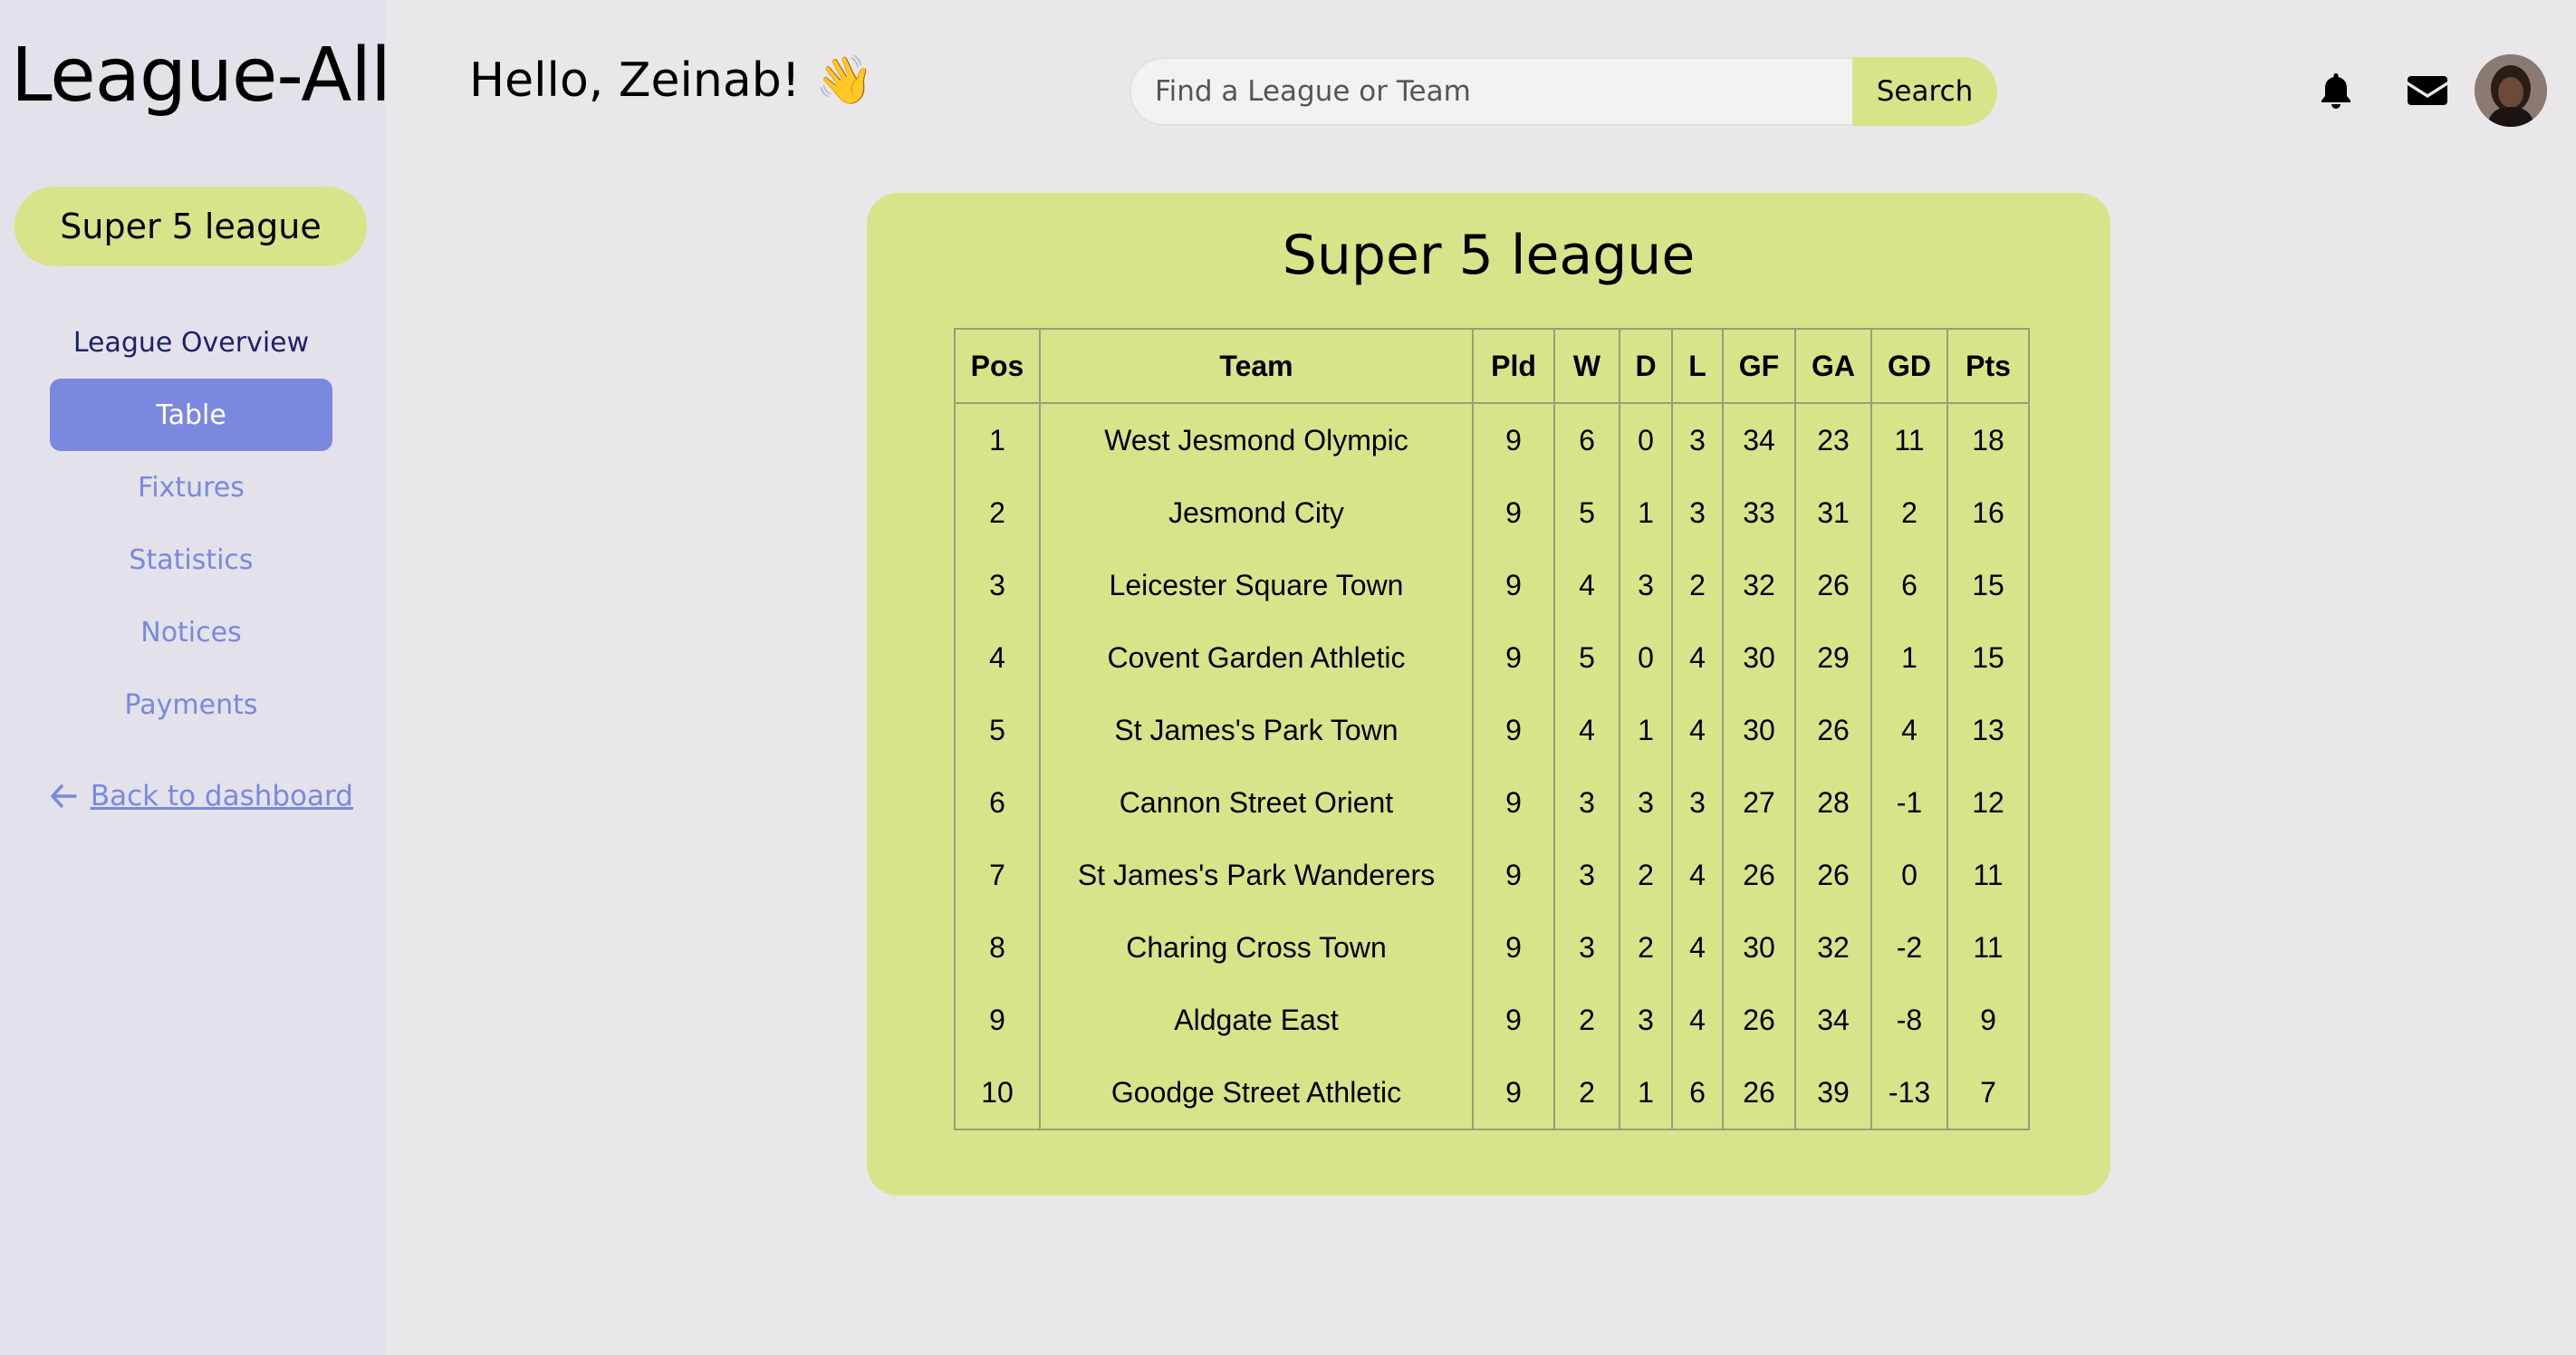  I want to click on cell-w: 6, so click(1586, 439).